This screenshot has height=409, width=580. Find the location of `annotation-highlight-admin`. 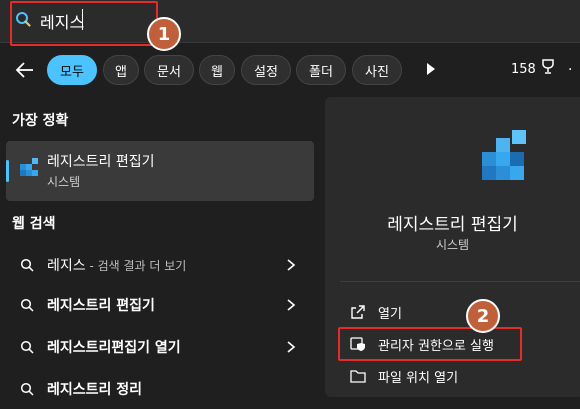

annotation-highlight-admin is located at coordinates (430, 344).